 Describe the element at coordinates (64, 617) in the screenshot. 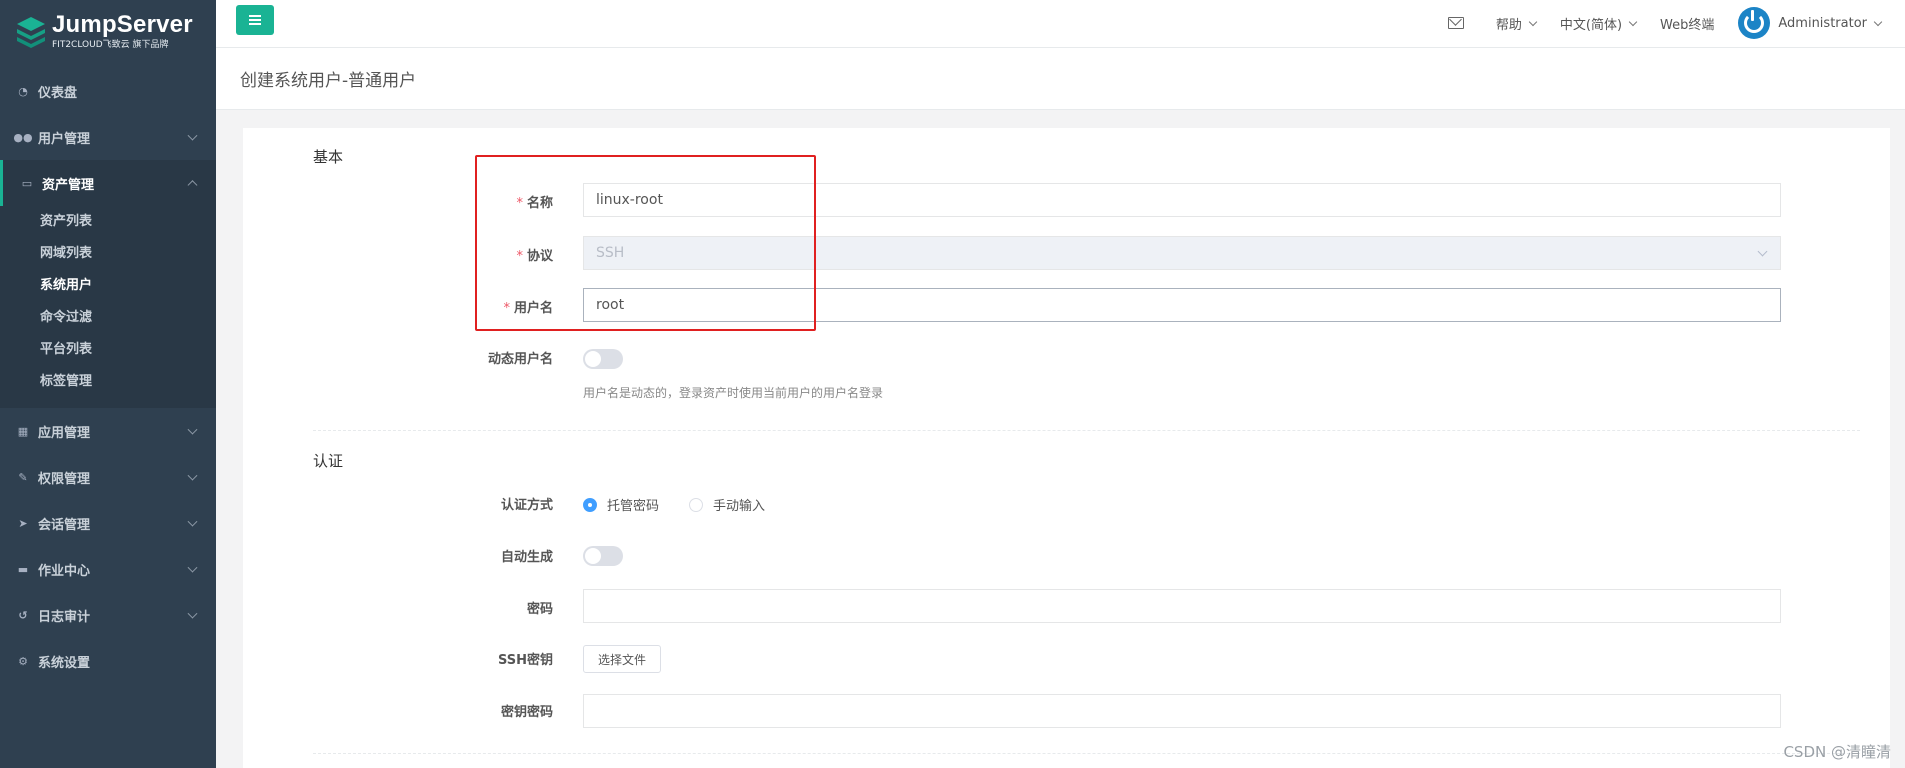

I see `sidebar-item-label: 日志审计` at that location.